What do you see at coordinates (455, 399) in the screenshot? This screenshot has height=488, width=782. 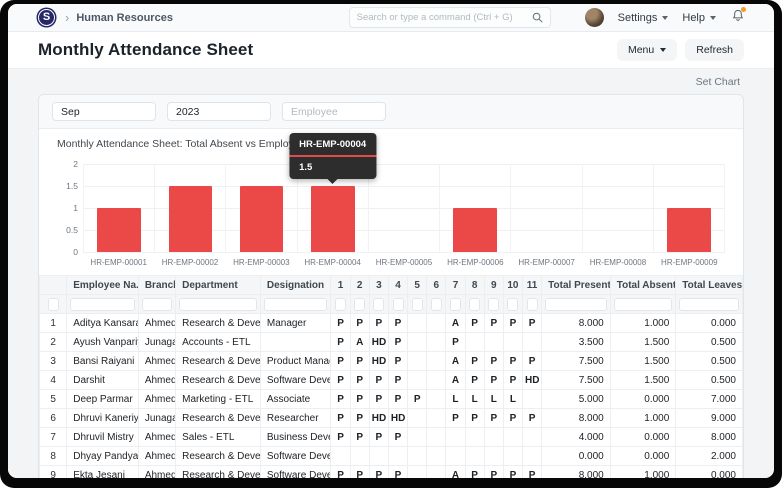 I see `cell-day-7: L` at bounding box center [455, 399].